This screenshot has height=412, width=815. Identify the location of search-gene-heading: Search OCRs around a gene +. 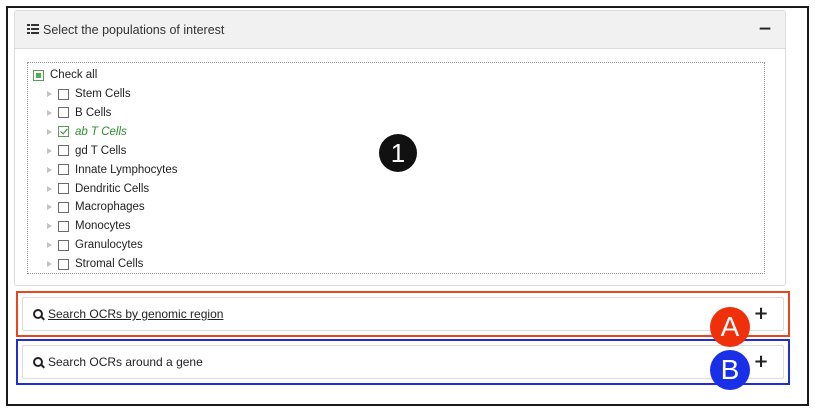
(403, 362).